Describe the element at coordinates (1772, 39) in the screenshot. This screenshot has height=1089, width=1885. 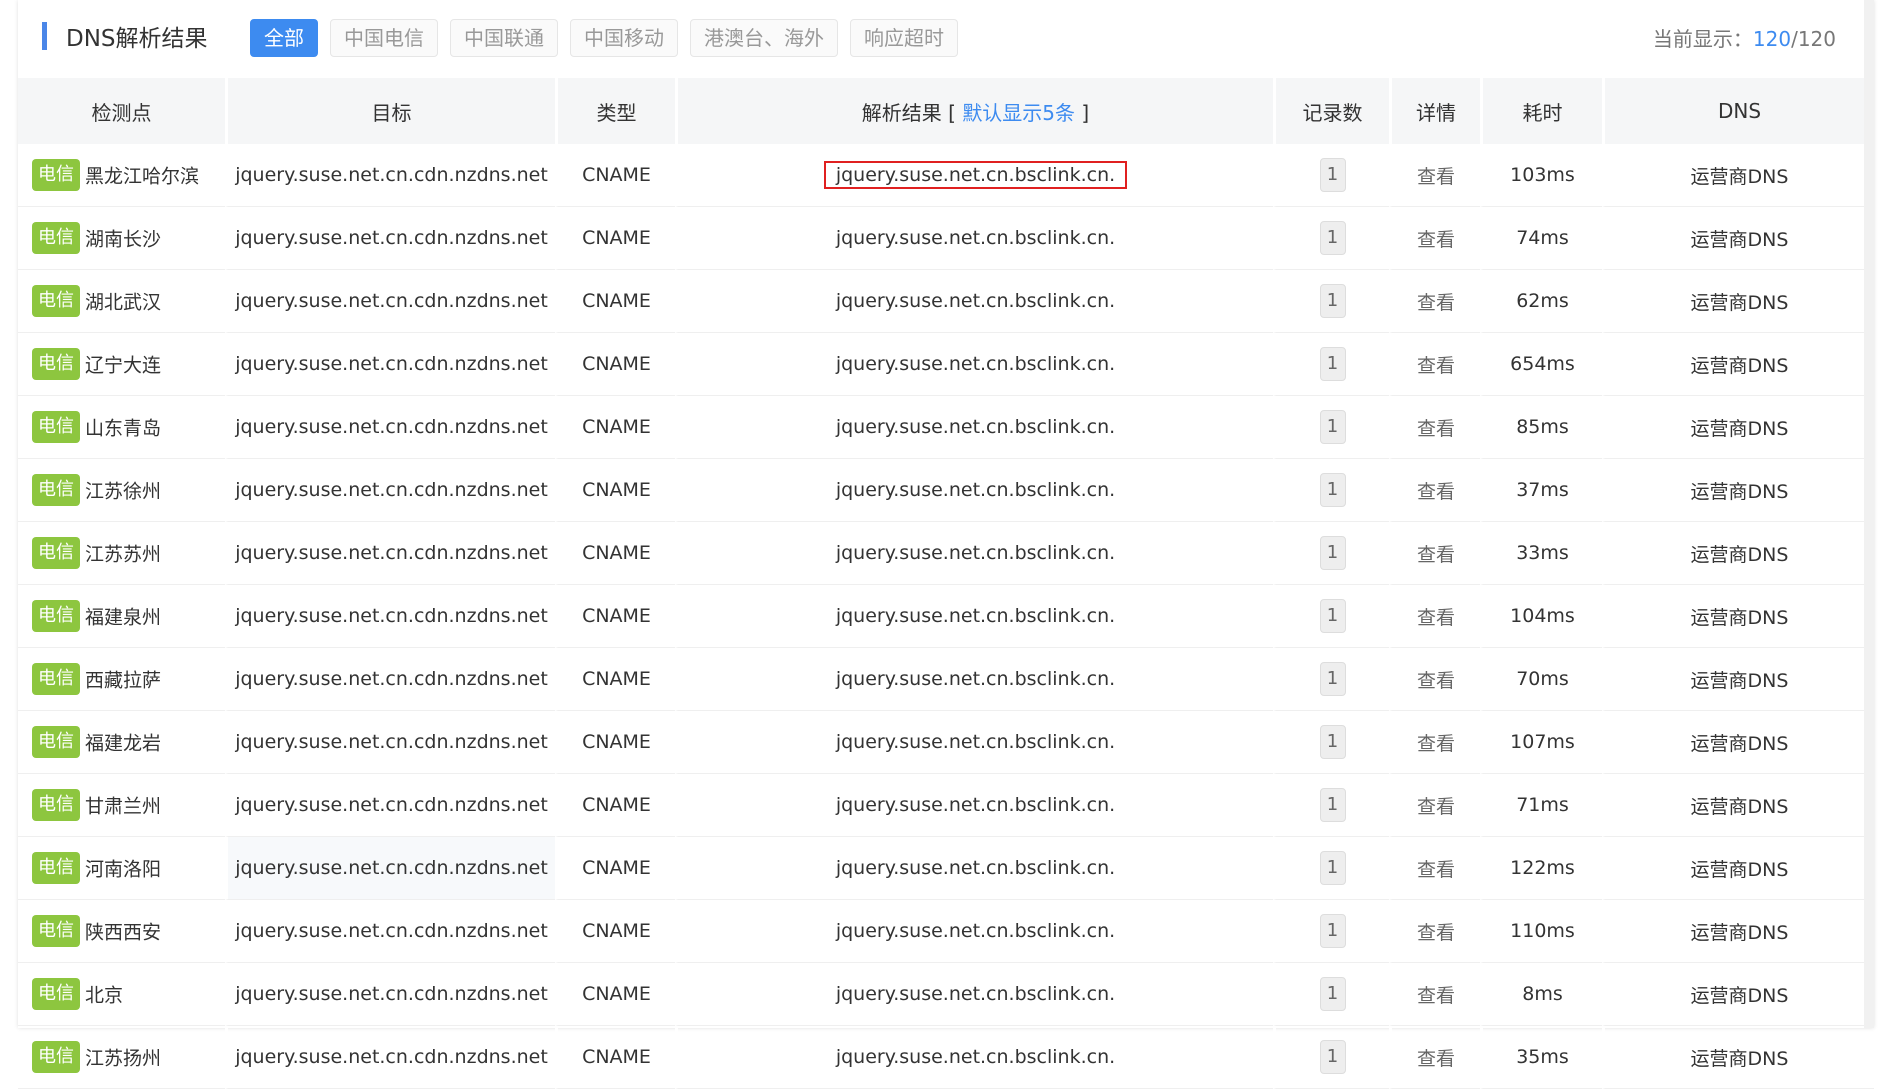
I see `display-count-current: 120` at that location.